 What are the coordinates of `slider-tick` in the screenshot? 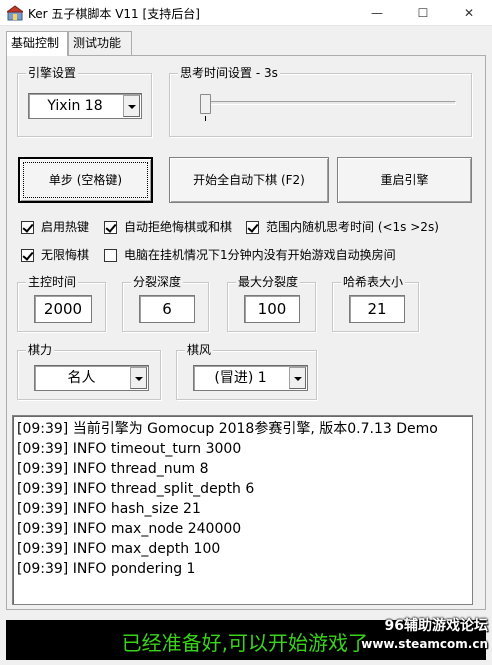 It's located at (205, 118).